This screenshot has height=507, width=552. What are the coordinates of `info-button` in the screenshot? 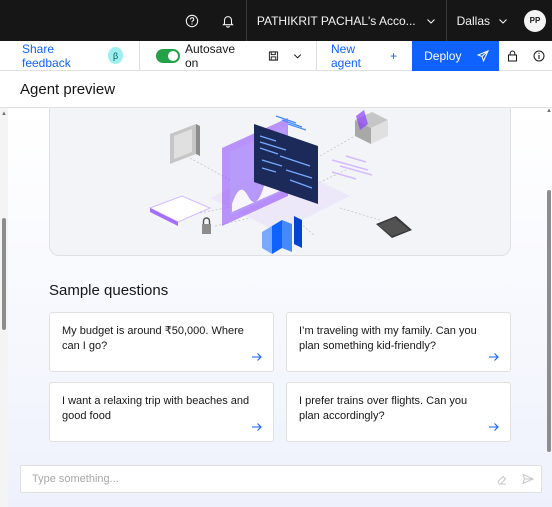 It's located at (539, 56).